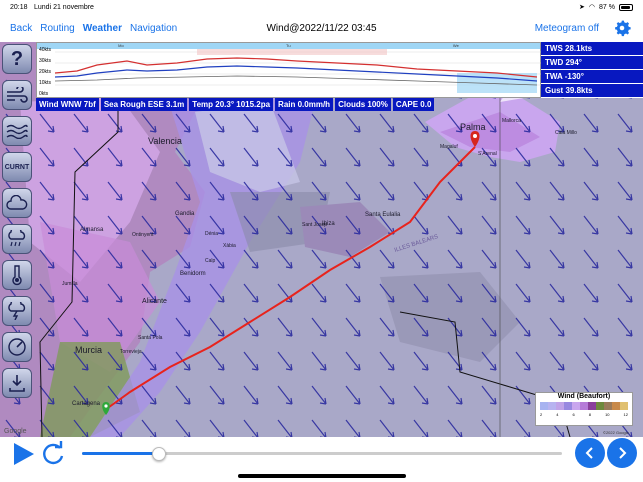  I want to click on label-mallorca: Mallorca, so click(511, 121).